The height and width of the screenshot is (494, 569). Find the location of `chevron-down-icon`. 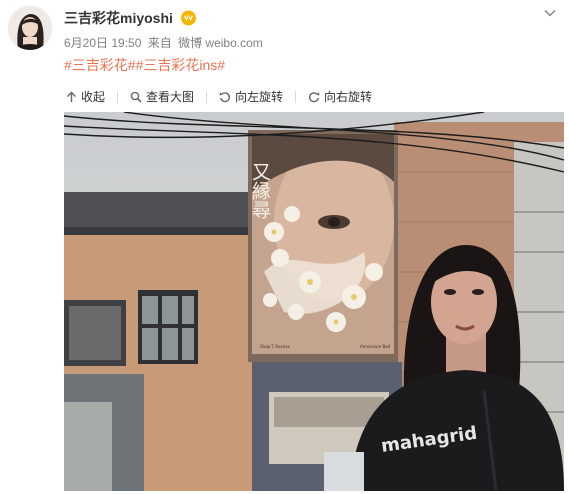

chevron-down-icon is located at coordinates (550, 13).